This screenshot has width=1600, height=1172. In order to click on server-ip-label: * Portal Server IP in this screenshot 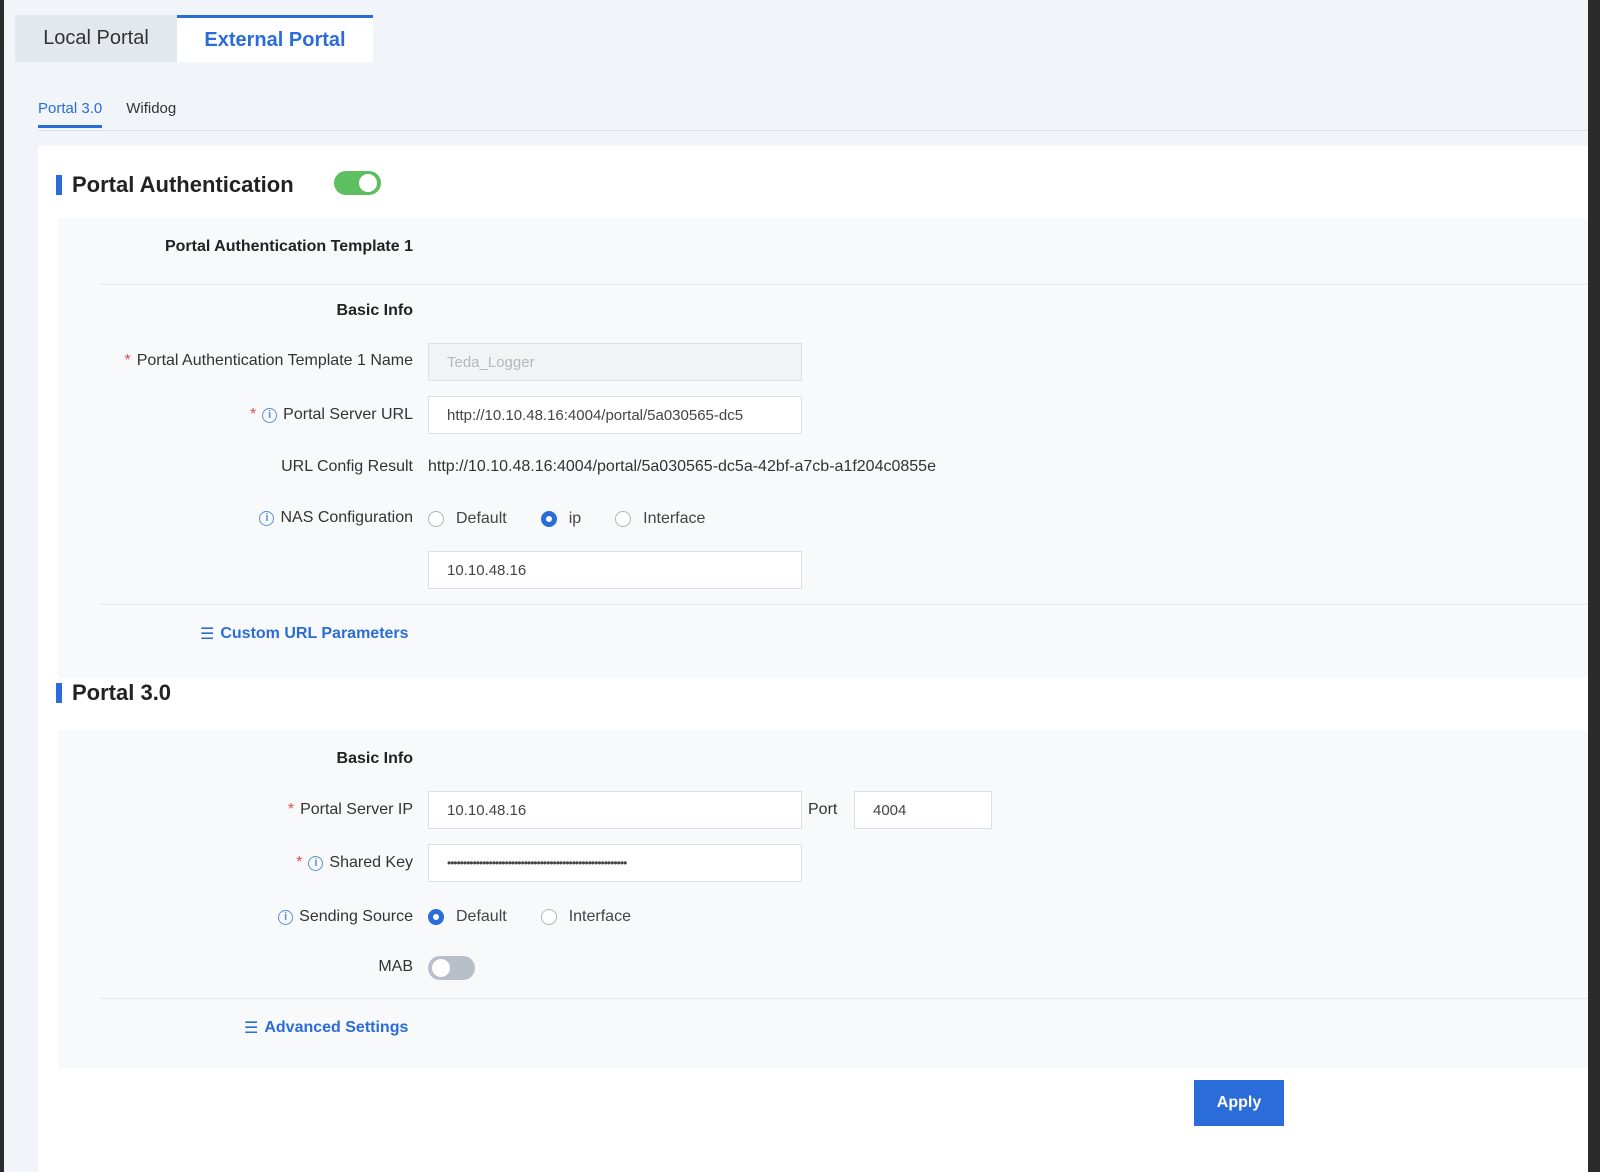, I will do `click(350, 810)`.